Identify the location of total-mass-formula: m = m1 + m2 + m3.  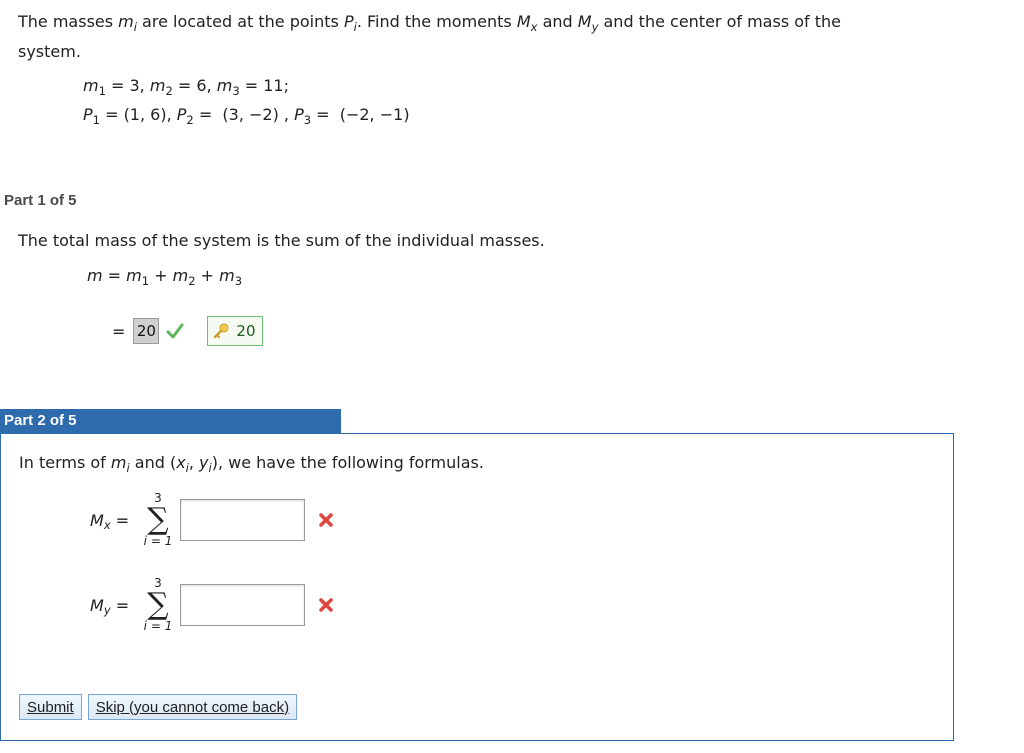
(165, 277).